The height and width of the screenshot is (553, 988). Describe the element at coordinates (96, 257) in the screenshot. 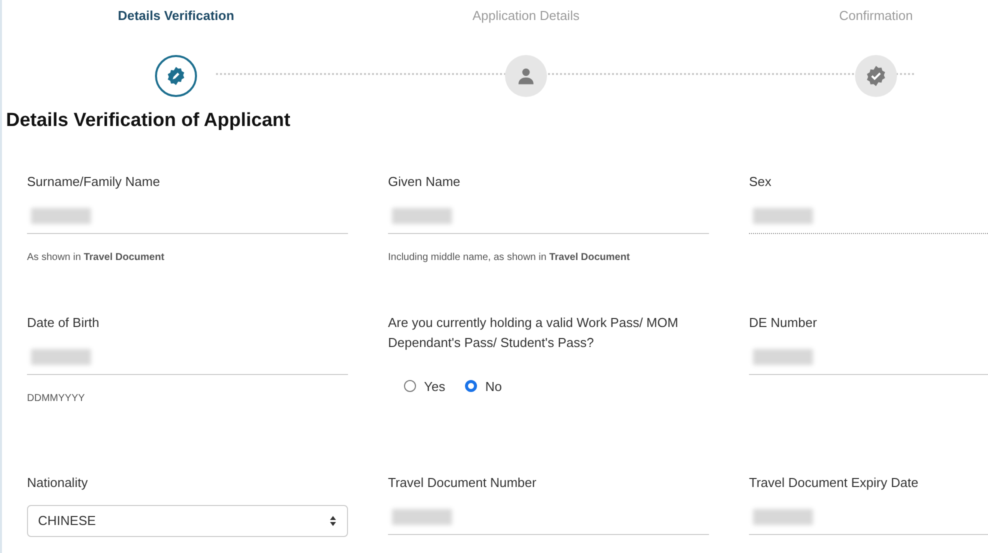

I see `hint-text: As shown in Travel Document` at that location.